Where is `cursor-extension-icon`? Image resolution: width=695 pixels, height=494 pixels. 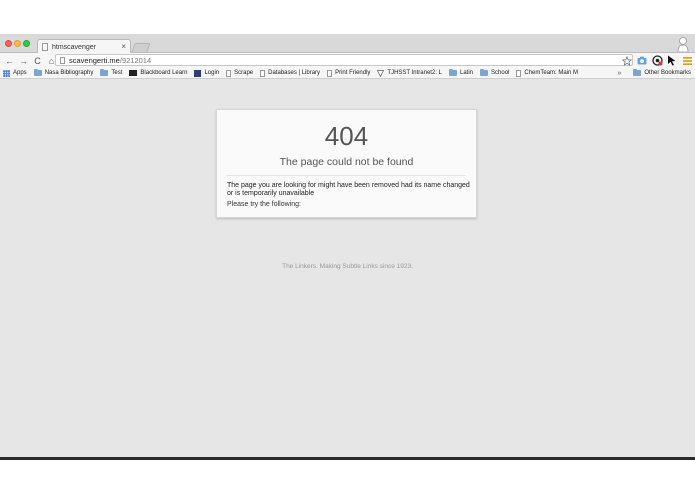 cursor-extension-icon is located at coordinates (672, 61).